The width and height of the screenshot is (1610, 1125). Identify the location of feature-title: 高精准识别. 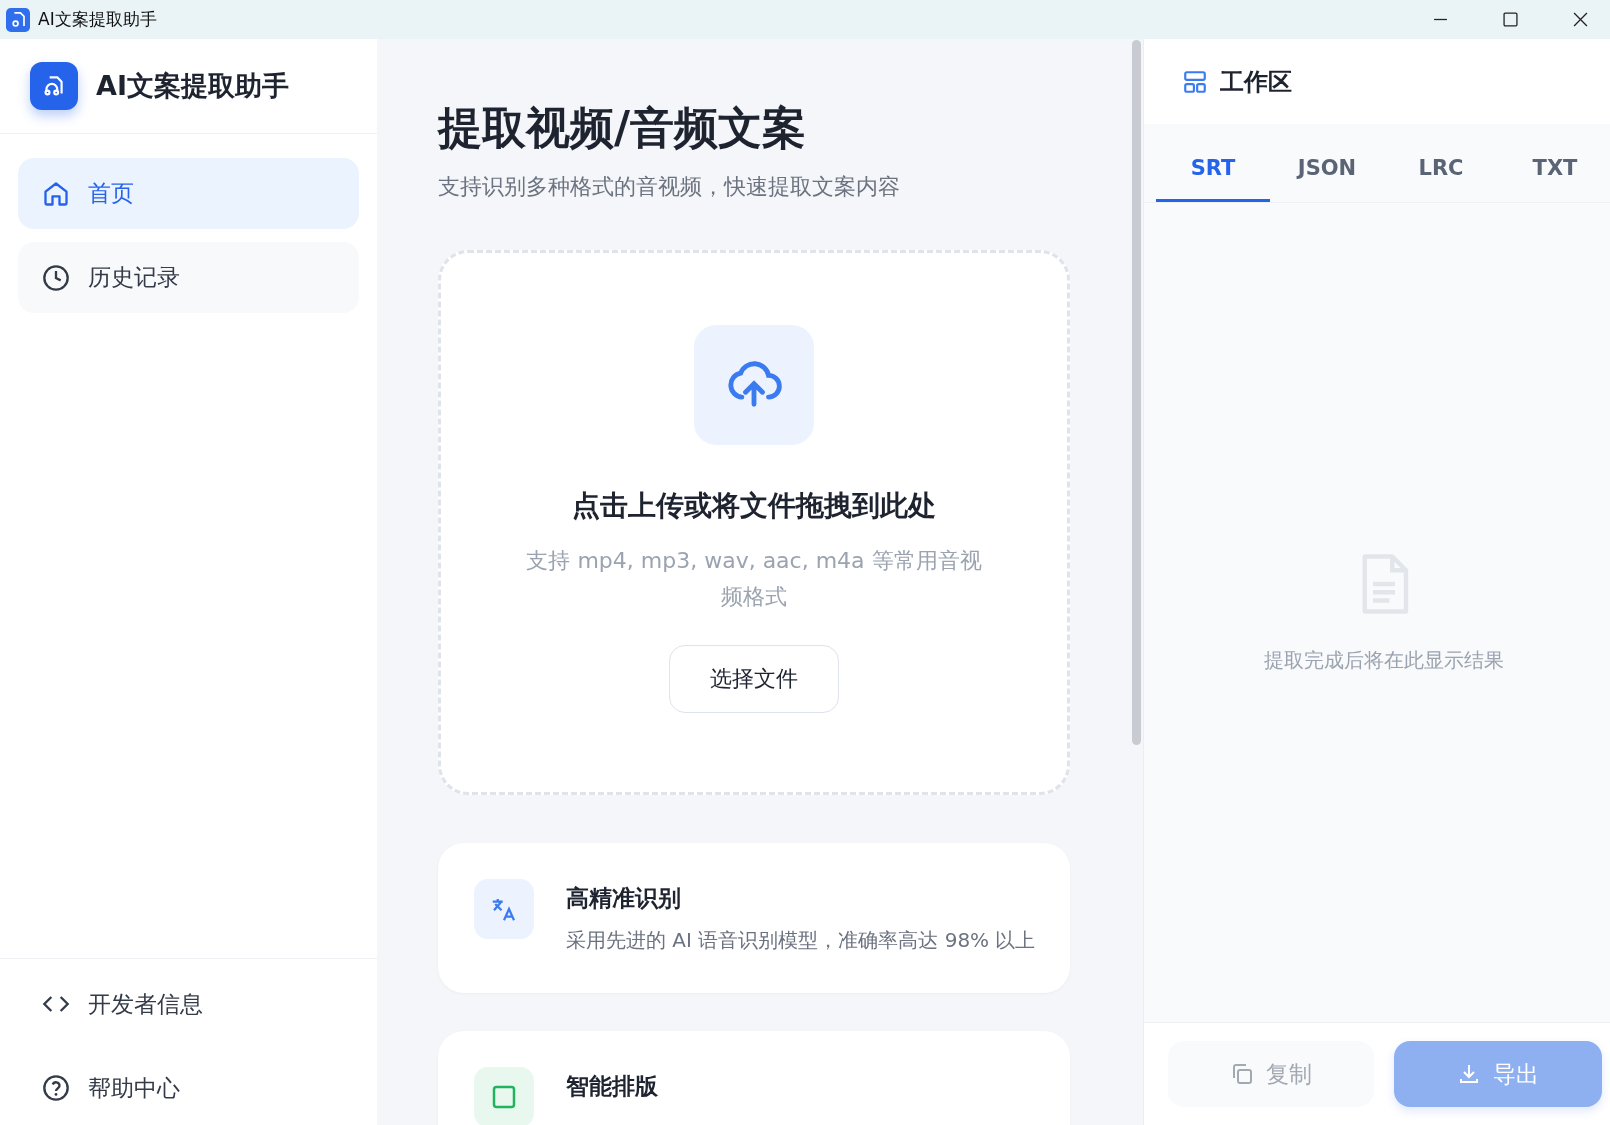
(624, 898).